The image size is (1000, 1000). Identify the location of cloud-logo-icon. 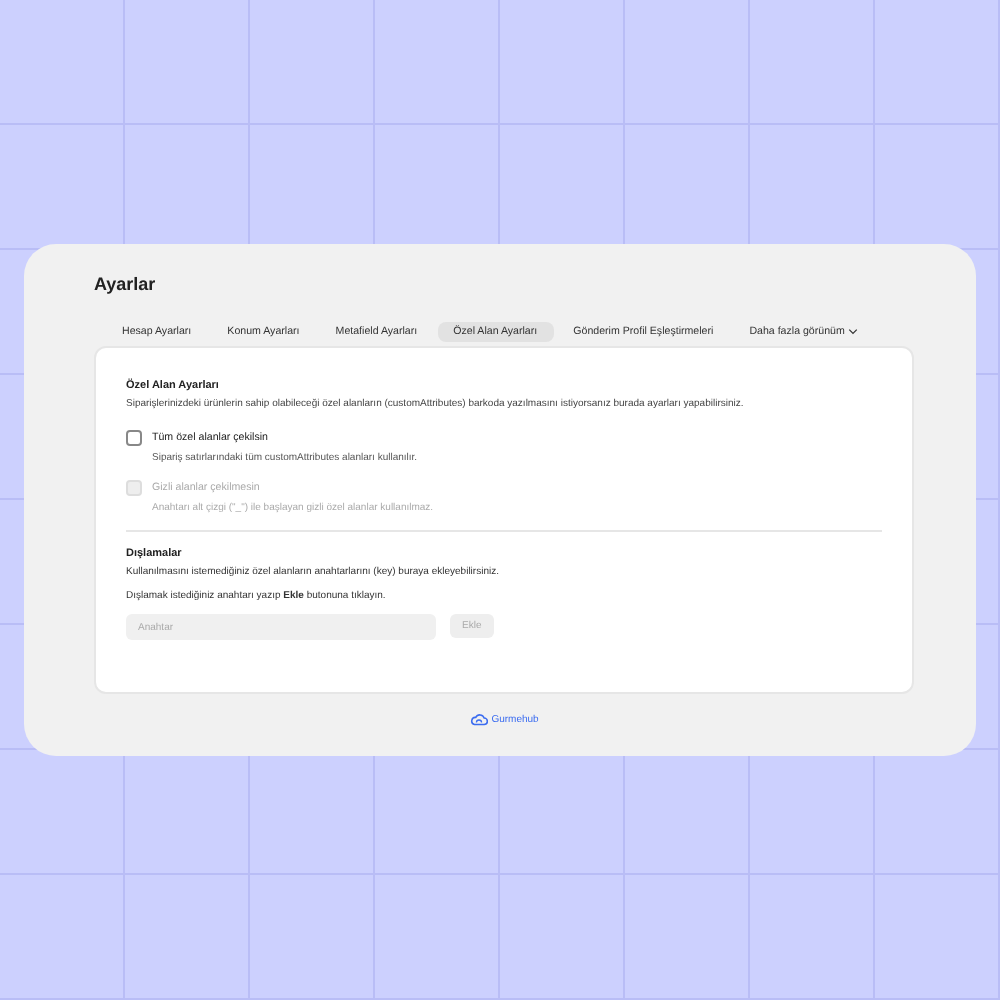
(478, 720).